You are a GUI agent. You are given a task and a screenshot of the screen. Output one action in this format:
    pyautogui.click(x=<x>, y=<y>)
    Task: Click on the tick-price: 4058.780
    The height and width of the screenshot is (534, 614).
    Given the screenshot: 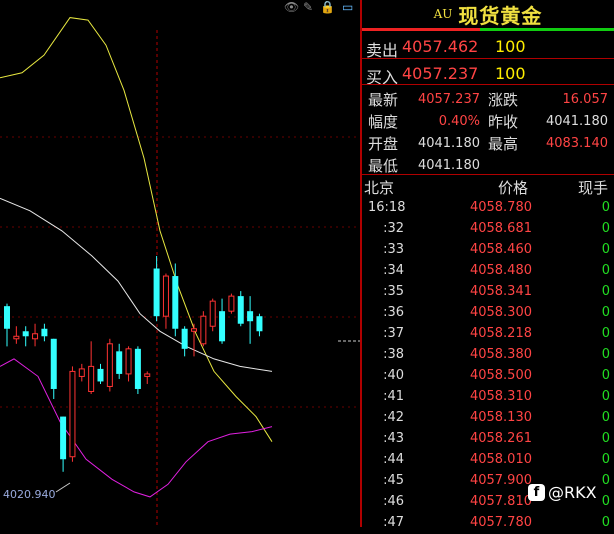 What is the action you would take?
    pyautogui.click(x=500, y=207)
    